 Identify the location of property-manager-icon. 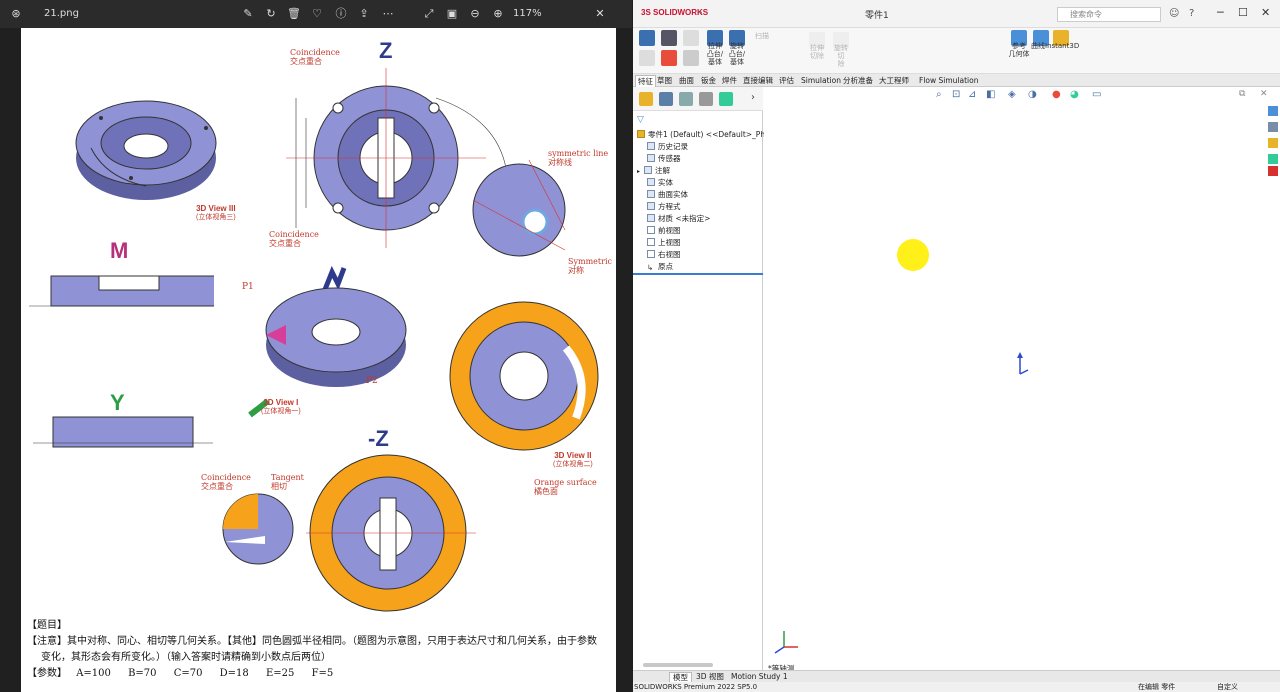
(666, 99).